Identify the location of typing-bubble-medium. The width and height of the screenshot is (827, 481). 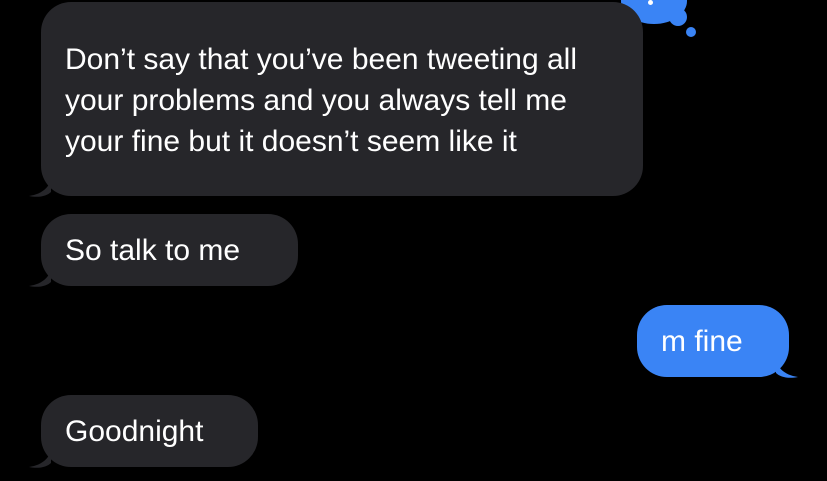
(678, 17).